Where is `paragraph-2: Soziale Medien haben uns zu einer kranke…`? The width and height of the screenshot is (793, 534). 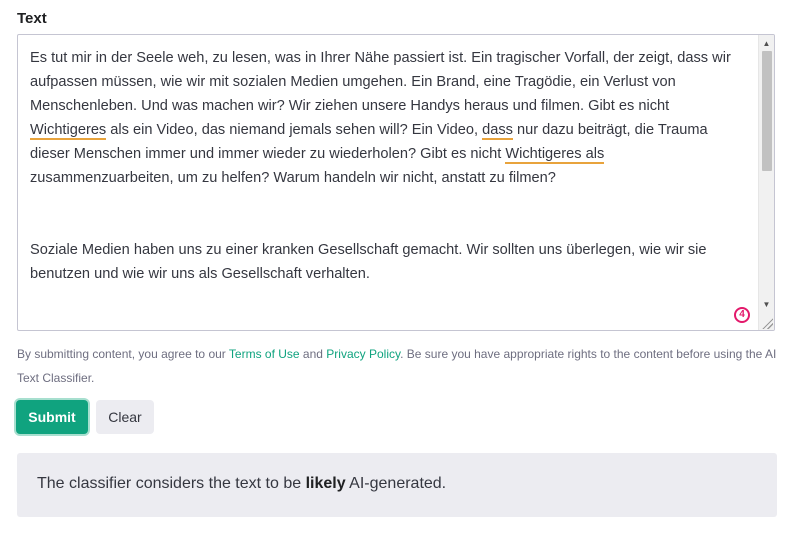 paragraph-2: Soziale Medien haben uns zu einer kranke… is located at coordinates (368, 262).